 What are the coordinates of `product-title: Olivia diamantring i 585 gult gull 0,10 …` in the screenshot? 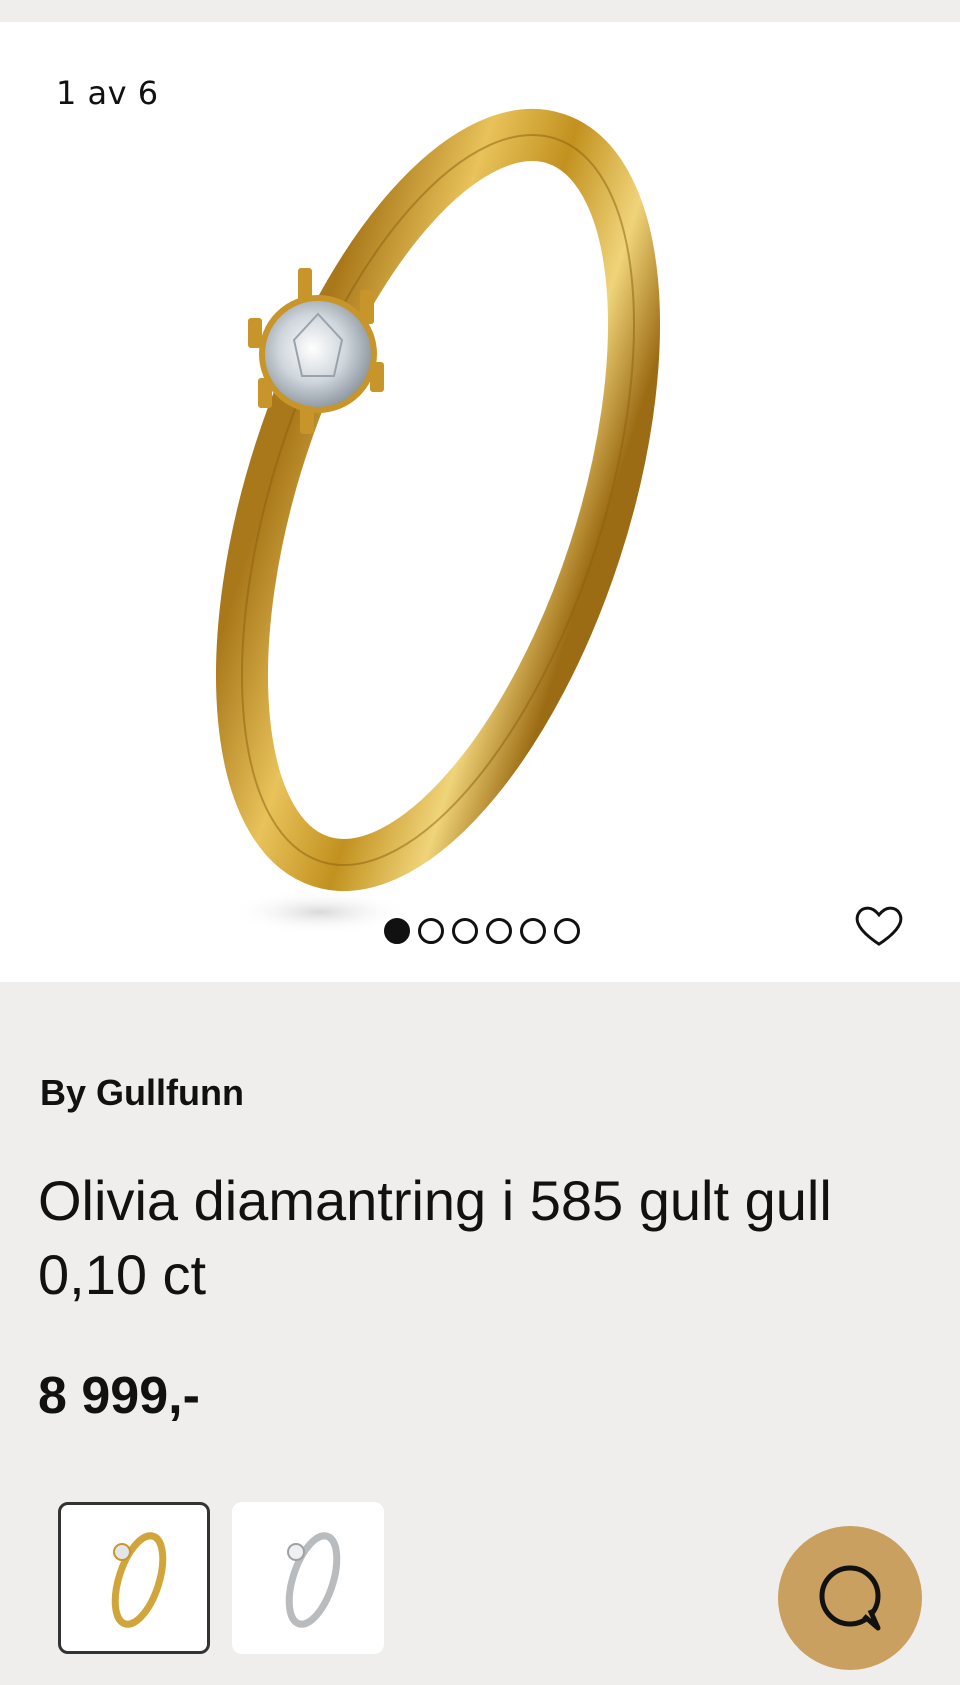 It's located at (435, 1237).